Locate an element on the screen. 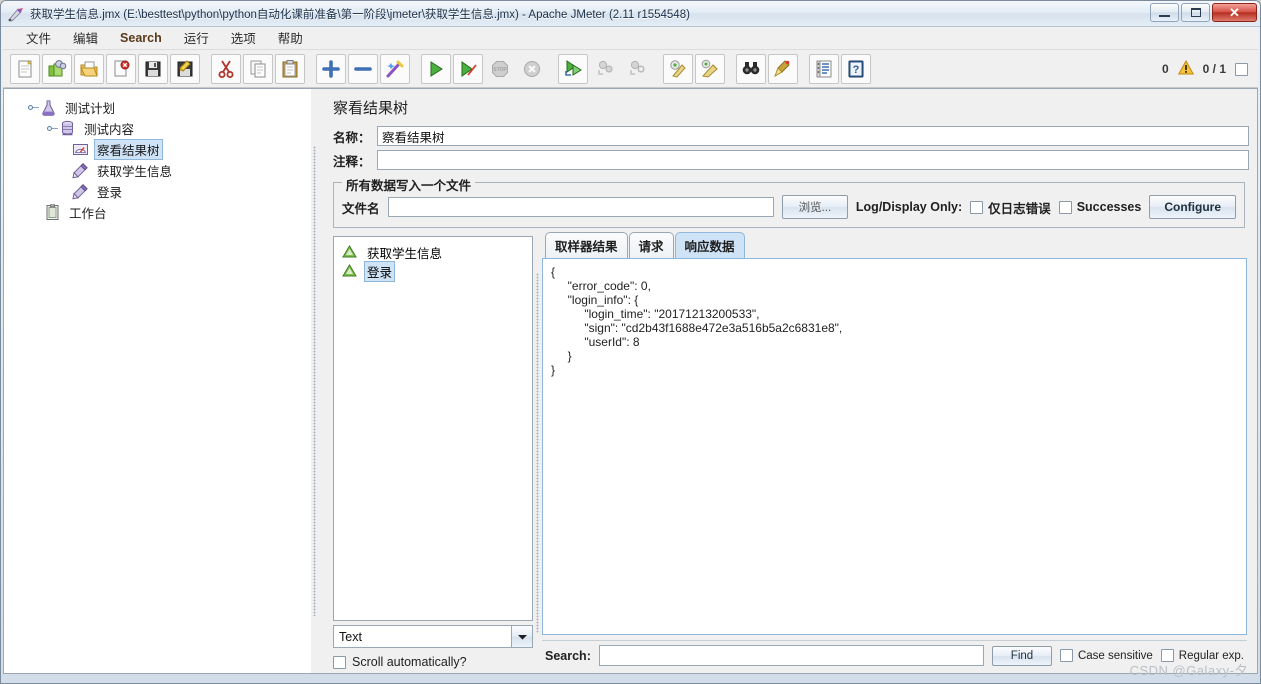 The width and height of the screenshot is (1261, 684). menu-options: 选项 is located at coordinates (243, 38).